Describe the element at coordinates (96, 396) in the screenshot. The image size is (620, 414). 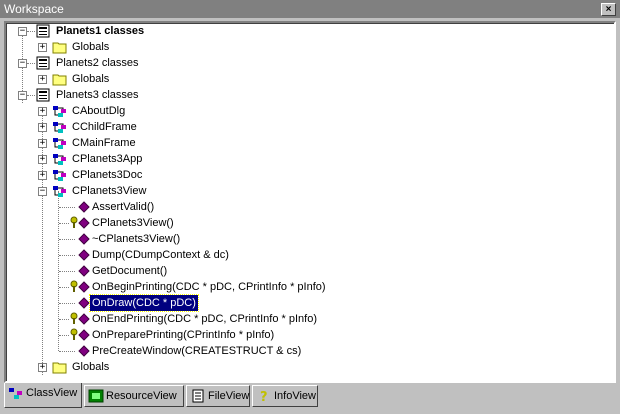
I see `resourceview-icon` at that location.